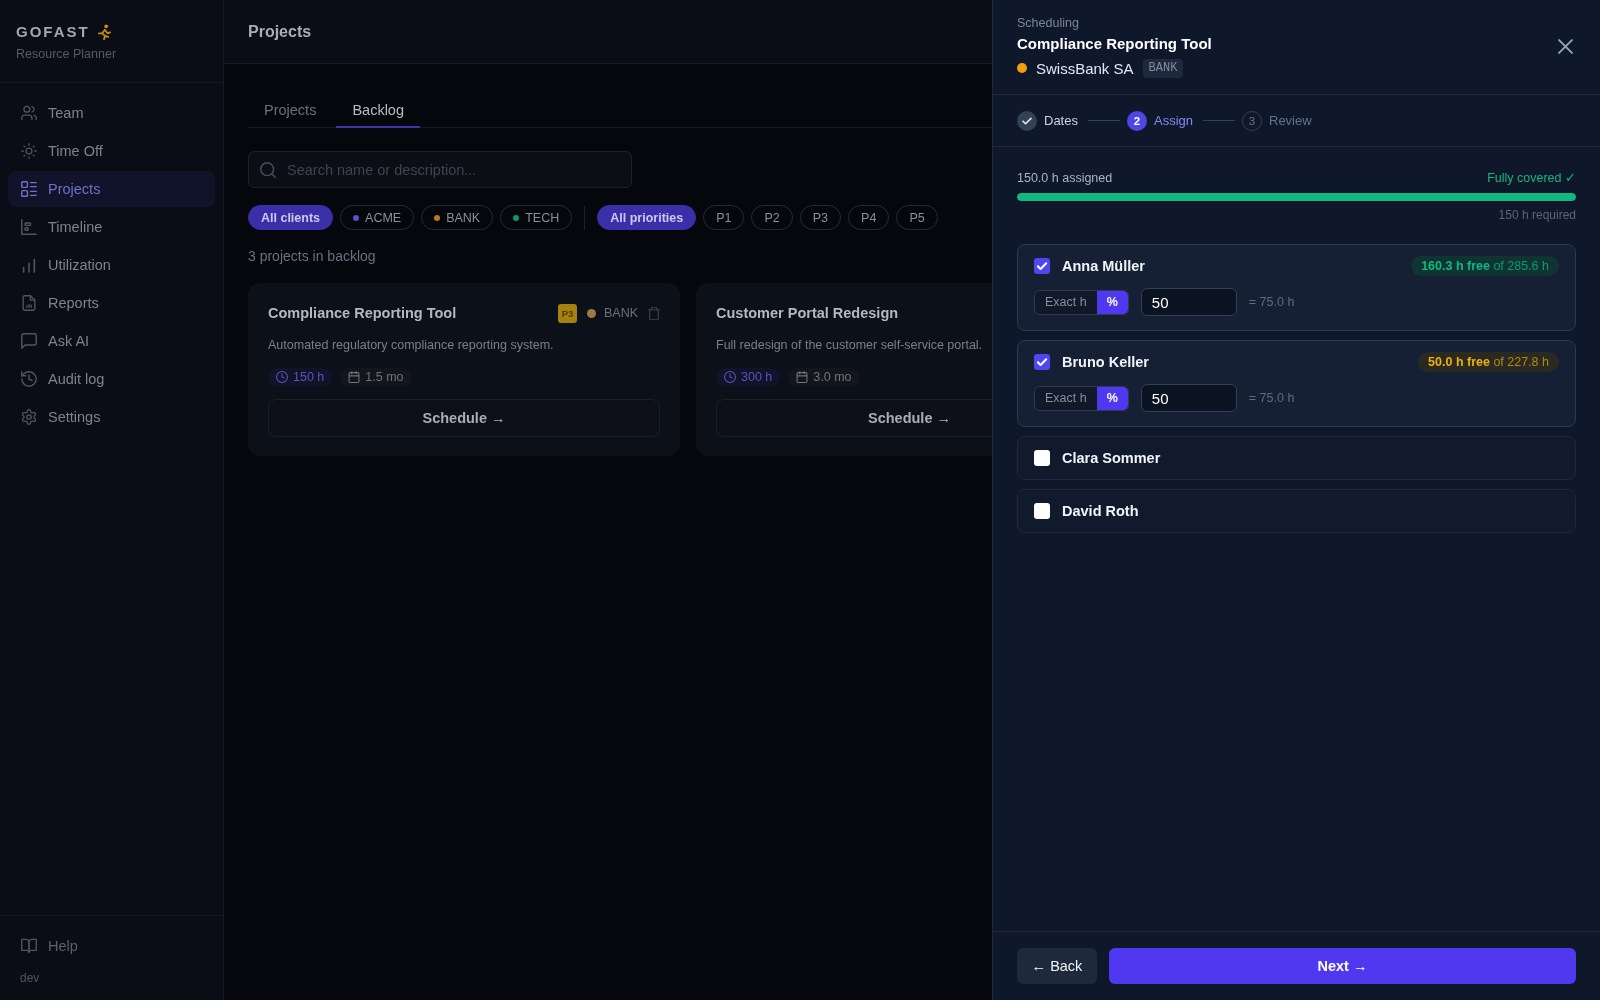 The image size is (1600, 1000). Describe the element at coordinates (268, 169) in the screenshot. I see `search-icon` at that location.